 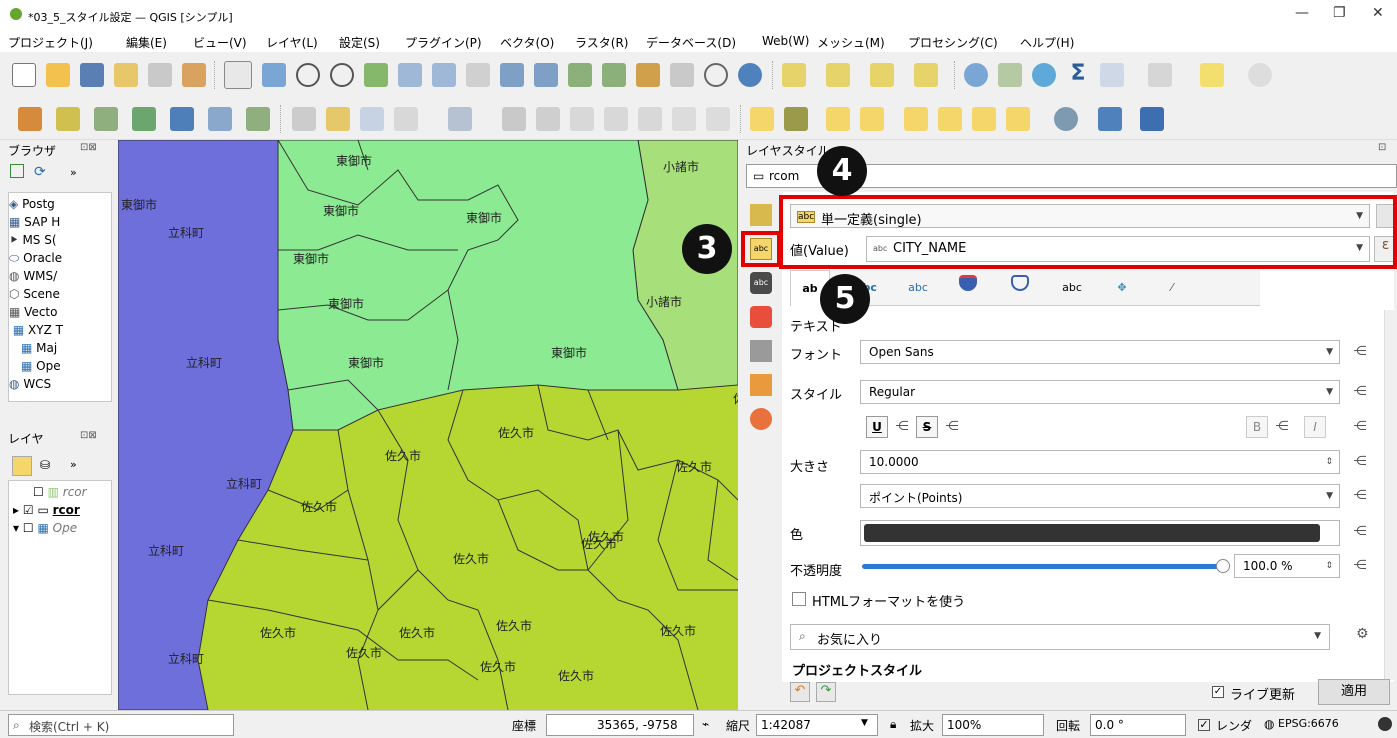 What do you see at coordinates (144, 119) in the screenshot?
I see `add-spatialite-icon` at bounding box center [144, 119].